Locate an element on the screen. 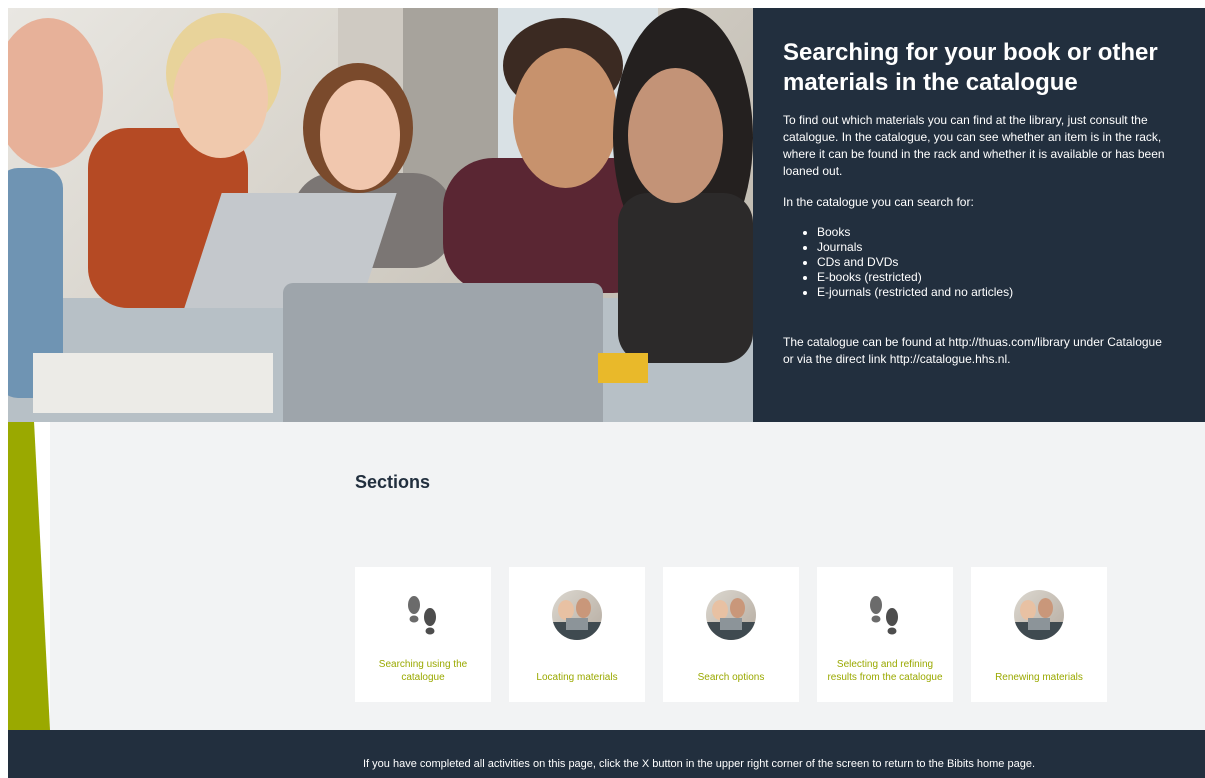 The width and height of the screenshot is (1205, 778). list-item: CDs and DVDs is located at coordinates (996, 262).